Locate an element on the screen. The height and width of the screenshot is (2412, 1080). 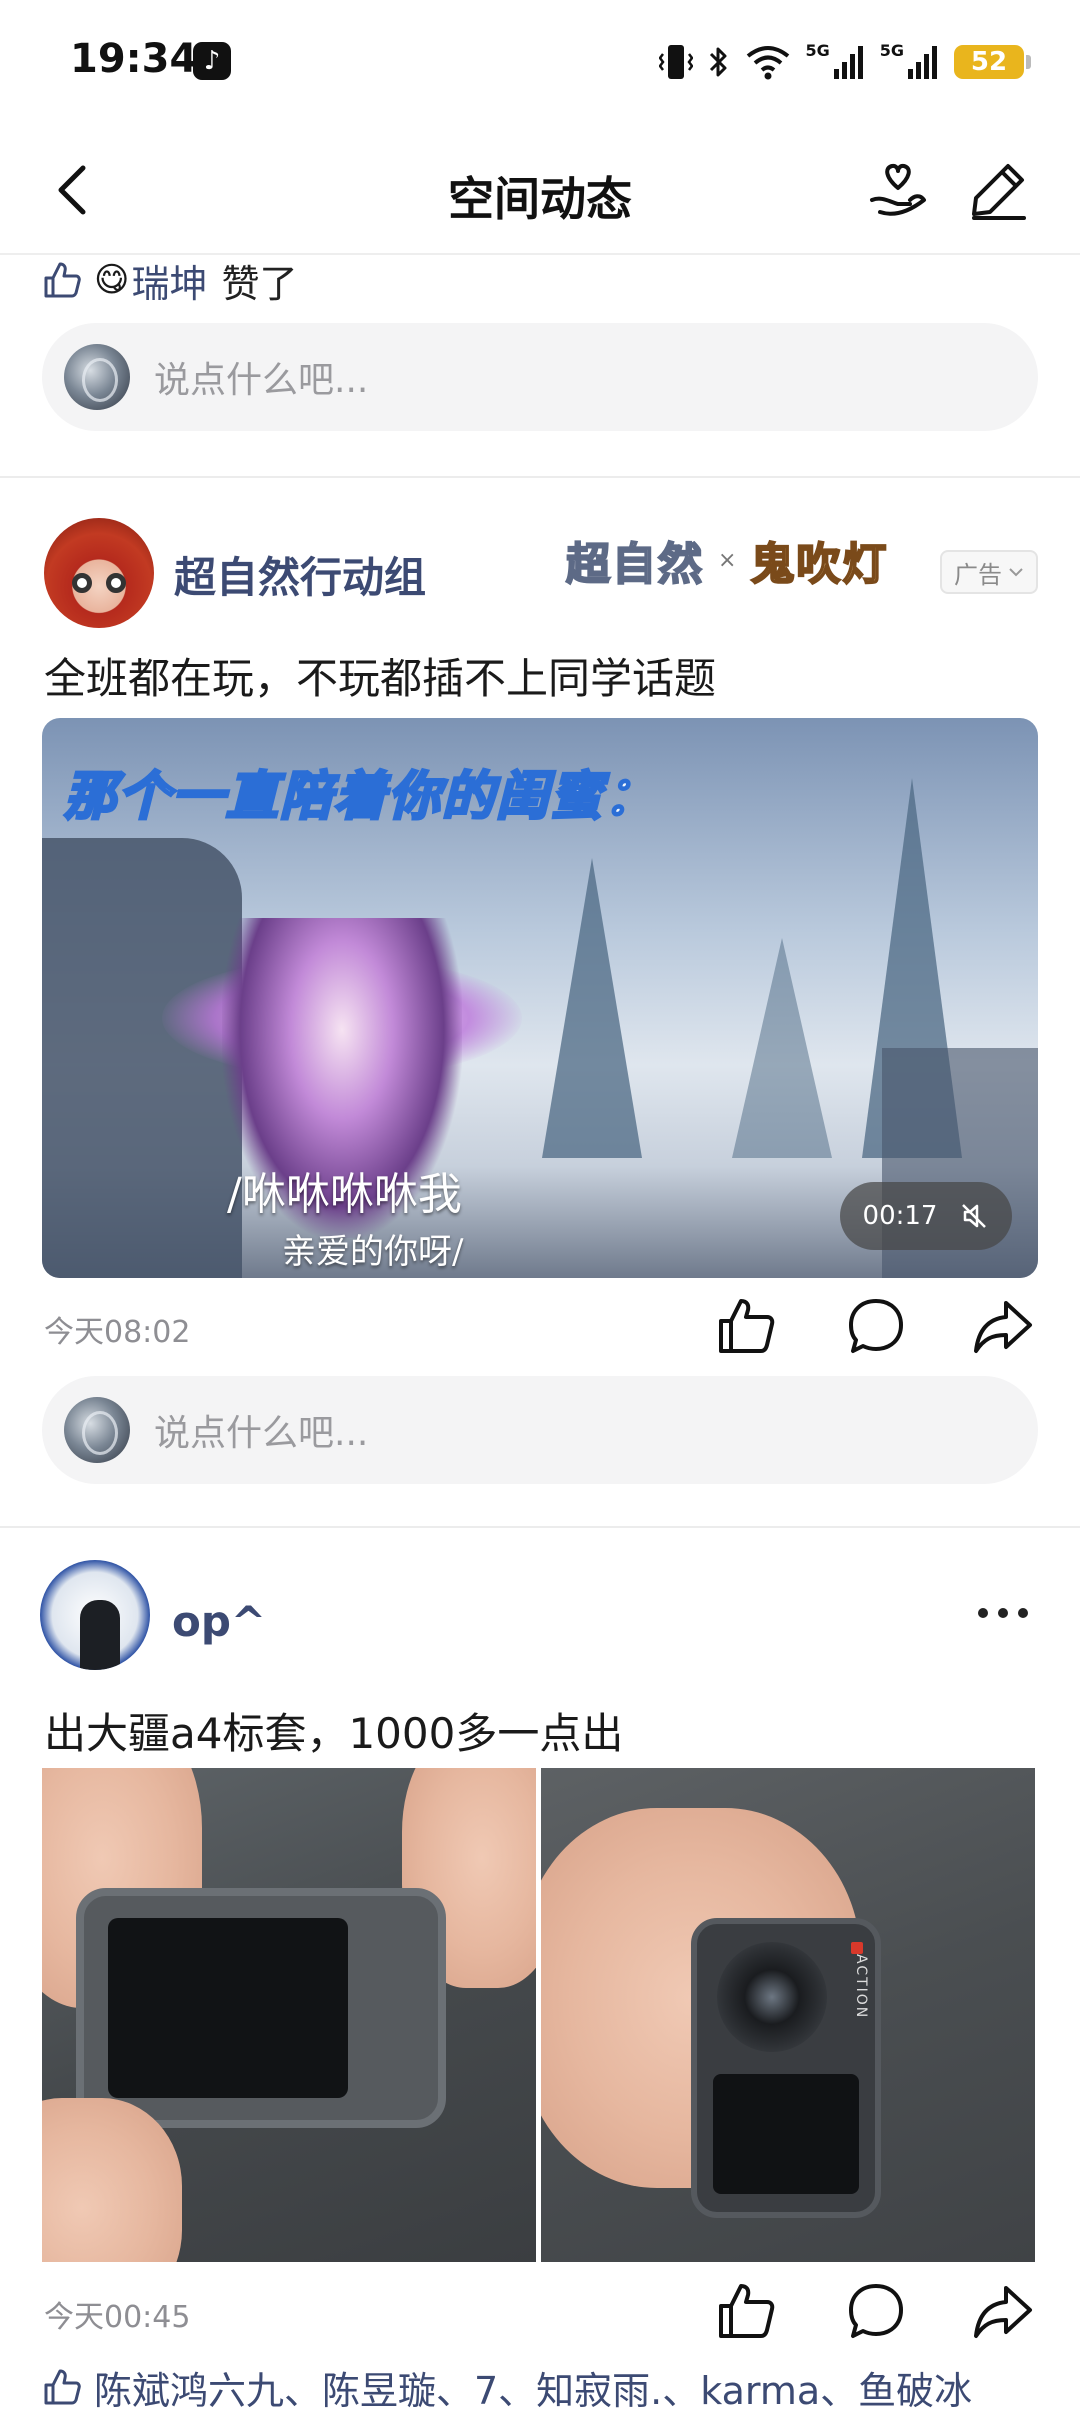
edit-icon is located at coordinates (998, 190).